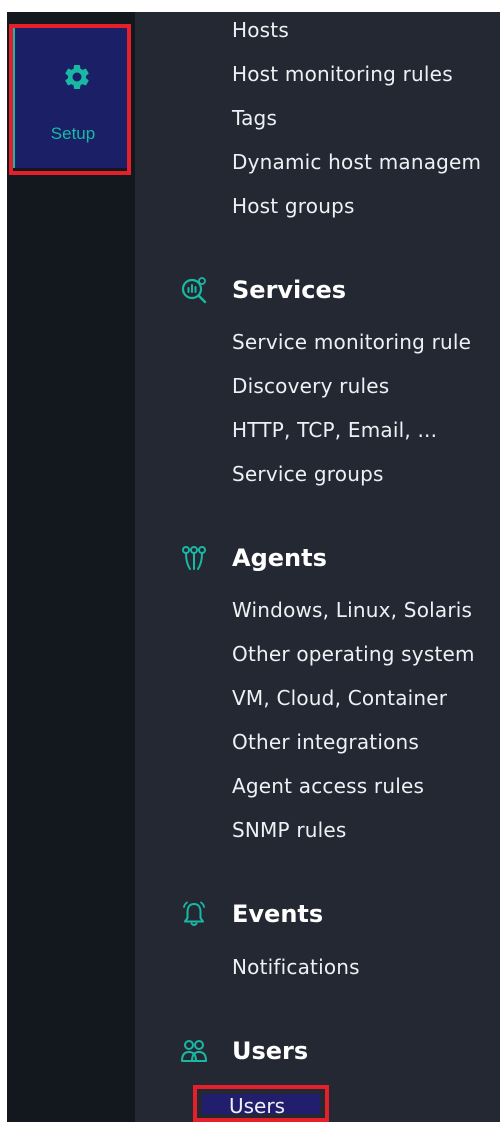 The image size is (500, 1122). Describe the element at coordinates (73, 133) in the screenshot. I see `setup-label: Setup` at that location.